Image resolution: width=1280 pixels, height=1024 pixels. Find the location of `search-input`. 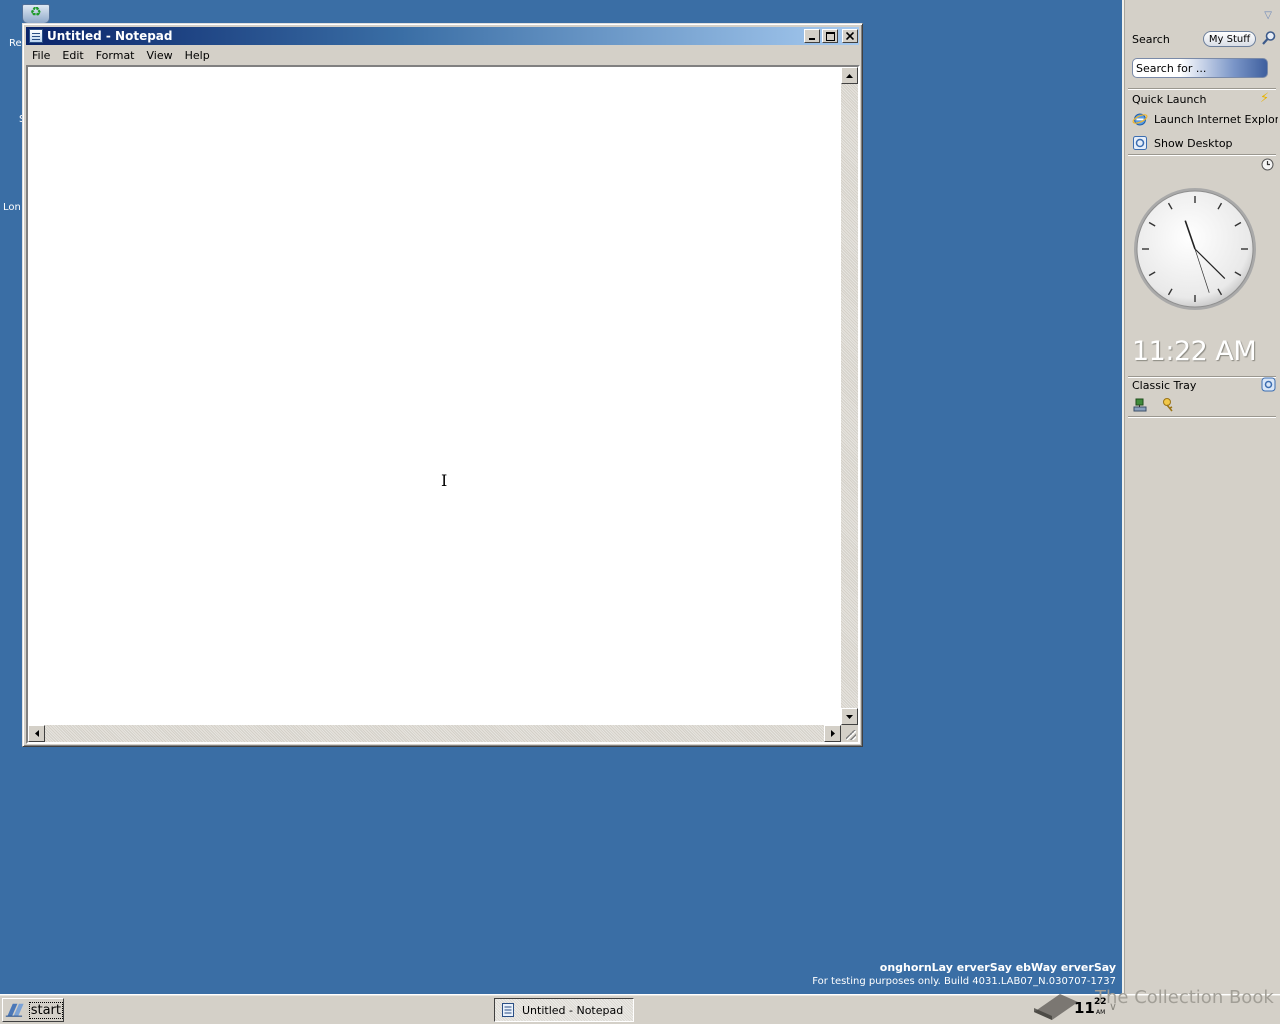

search-input is located at coordinates (1200, 68).